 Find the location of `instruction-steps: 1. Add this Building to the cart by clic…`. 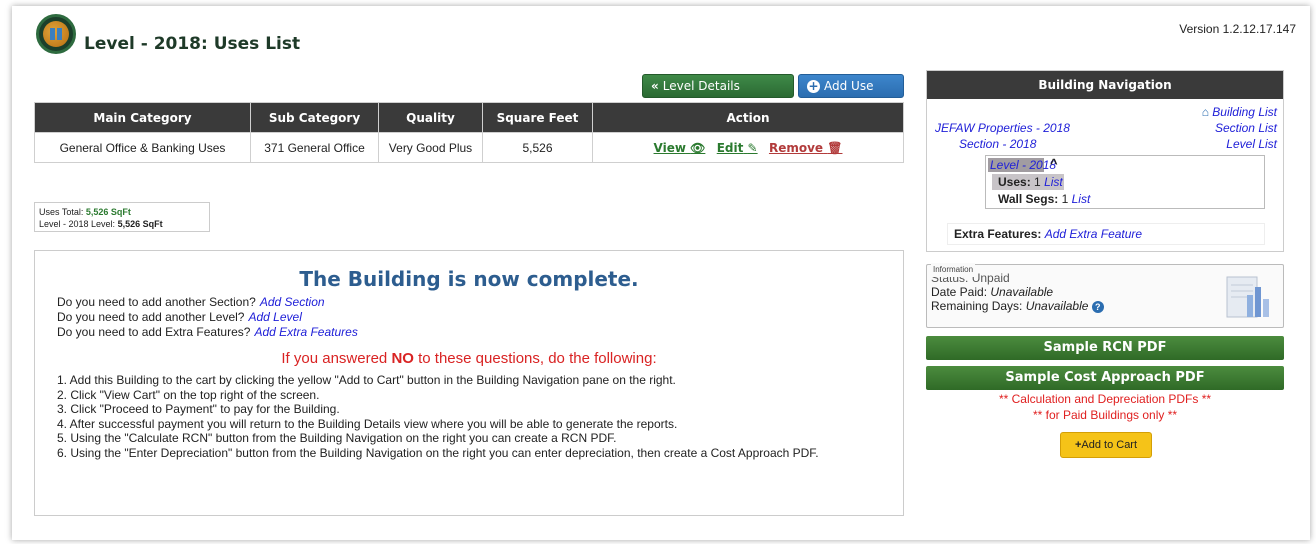

instruction-steps: 1. Add this Building to the cart by clic… is located at coordinates (469, 416).